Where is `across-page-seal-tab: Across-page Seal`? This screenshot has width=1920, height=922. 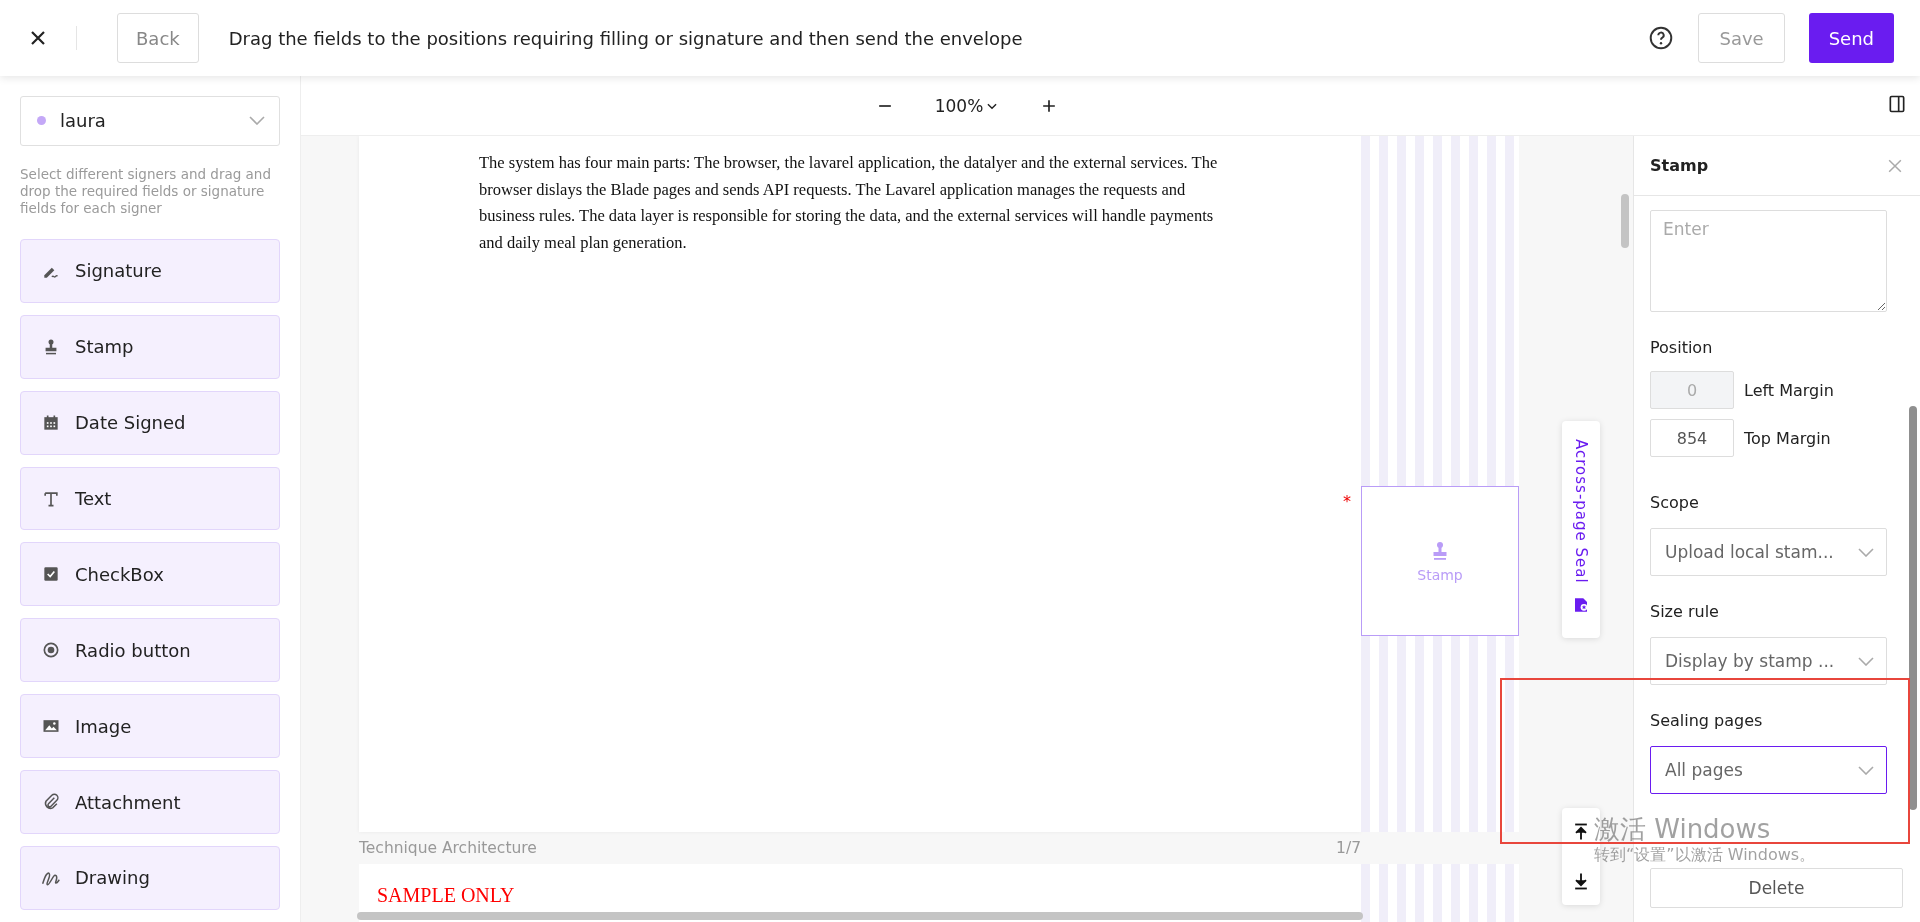 across-page-seal-tab: Across-page Seal is located at coordinates (1581, 529).